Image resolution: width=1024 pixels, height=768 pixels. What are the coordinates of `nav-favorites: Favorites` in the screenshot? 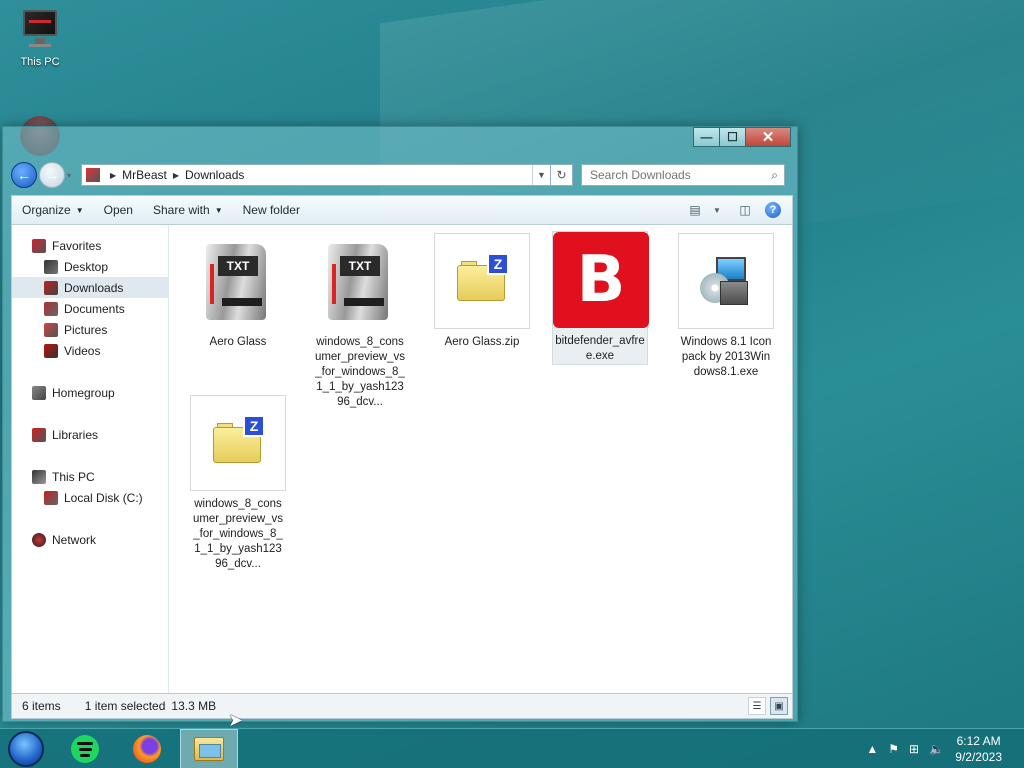 It's located at (90, 245).